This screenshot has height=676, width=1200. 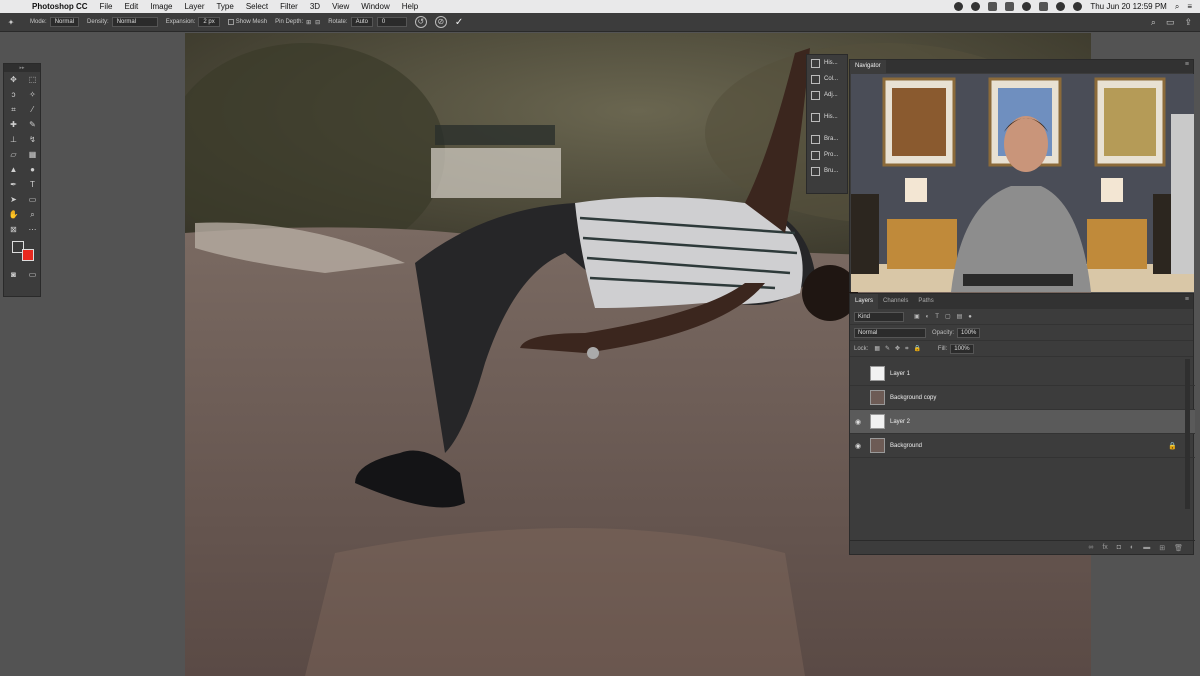 I want to click on crop-tool-icon: ⌗, so click(x=13, y=109).